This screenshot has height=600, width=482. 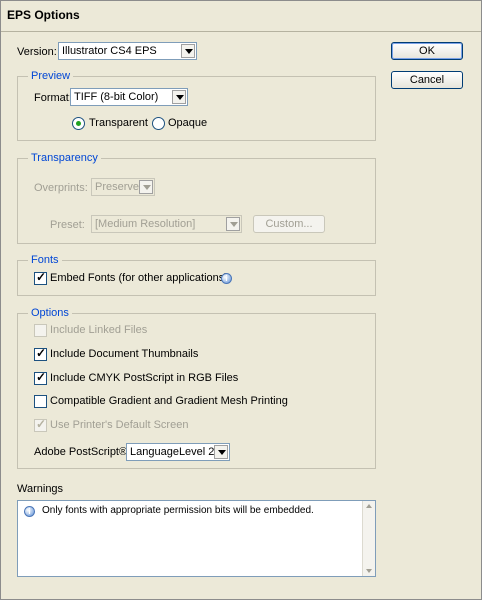 What do you see at coordinates (43, 15) in the screenshot?
I see `dialog-title: EPS Options` at bounding box center [43, 15].